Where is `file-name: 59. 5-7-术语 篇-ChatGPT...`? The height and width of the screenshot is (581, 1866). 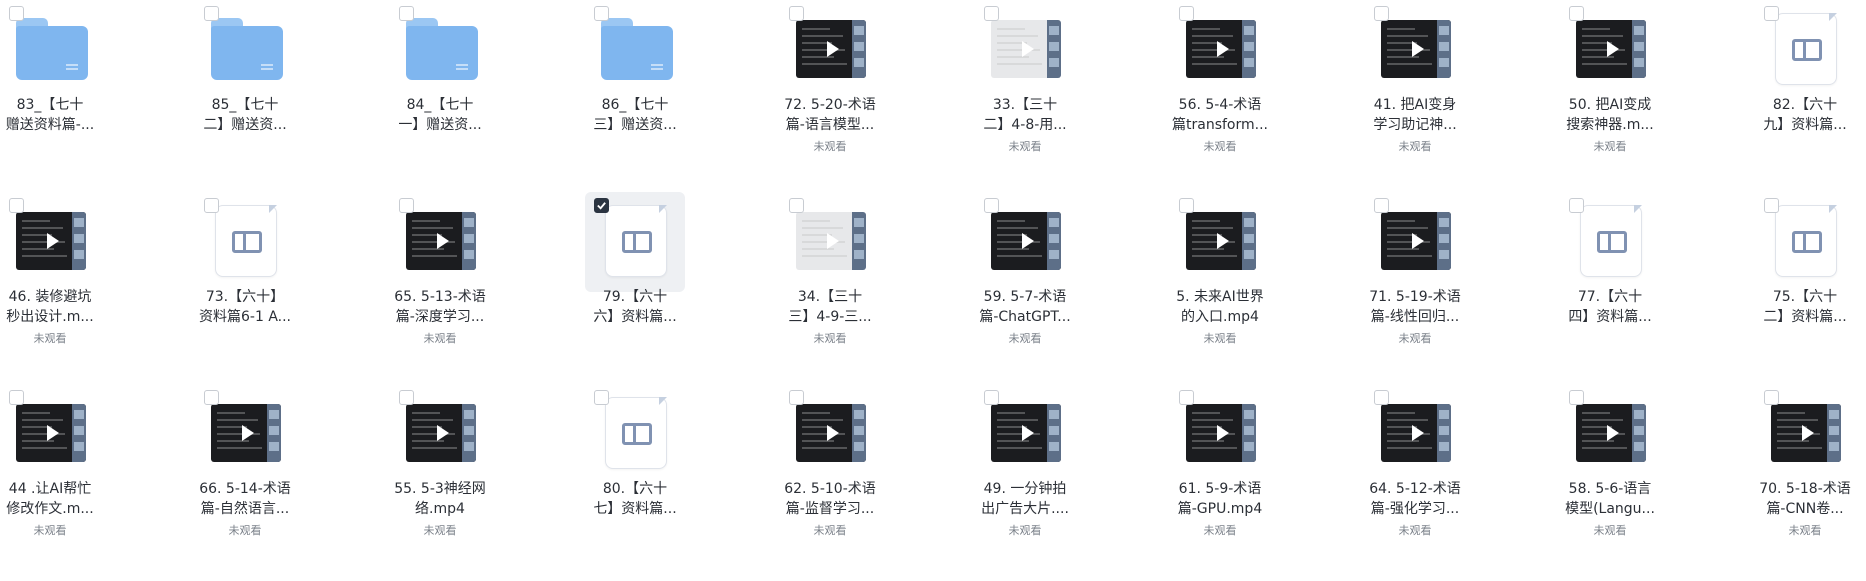 file-name: 59. 5-7-术语 篇-ChatGPT... is located at coordinates (1025, 307).